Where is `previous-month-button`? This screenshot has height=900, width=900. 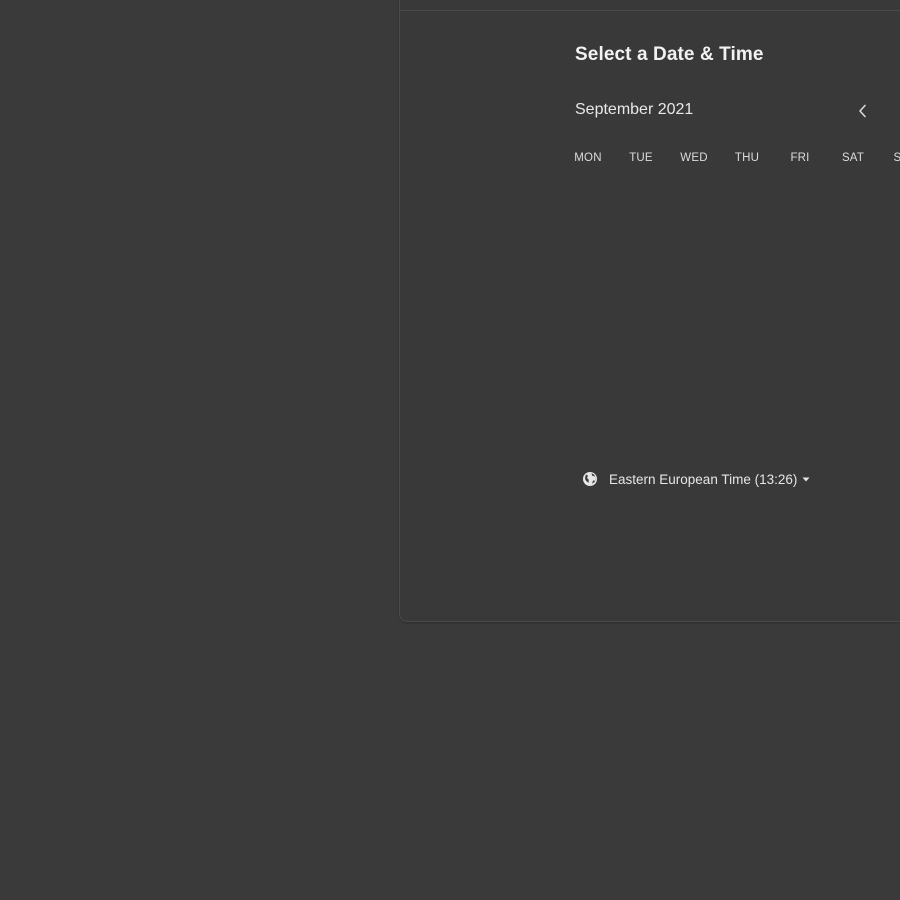 previous-month-button is located at coordinates (863, 111).